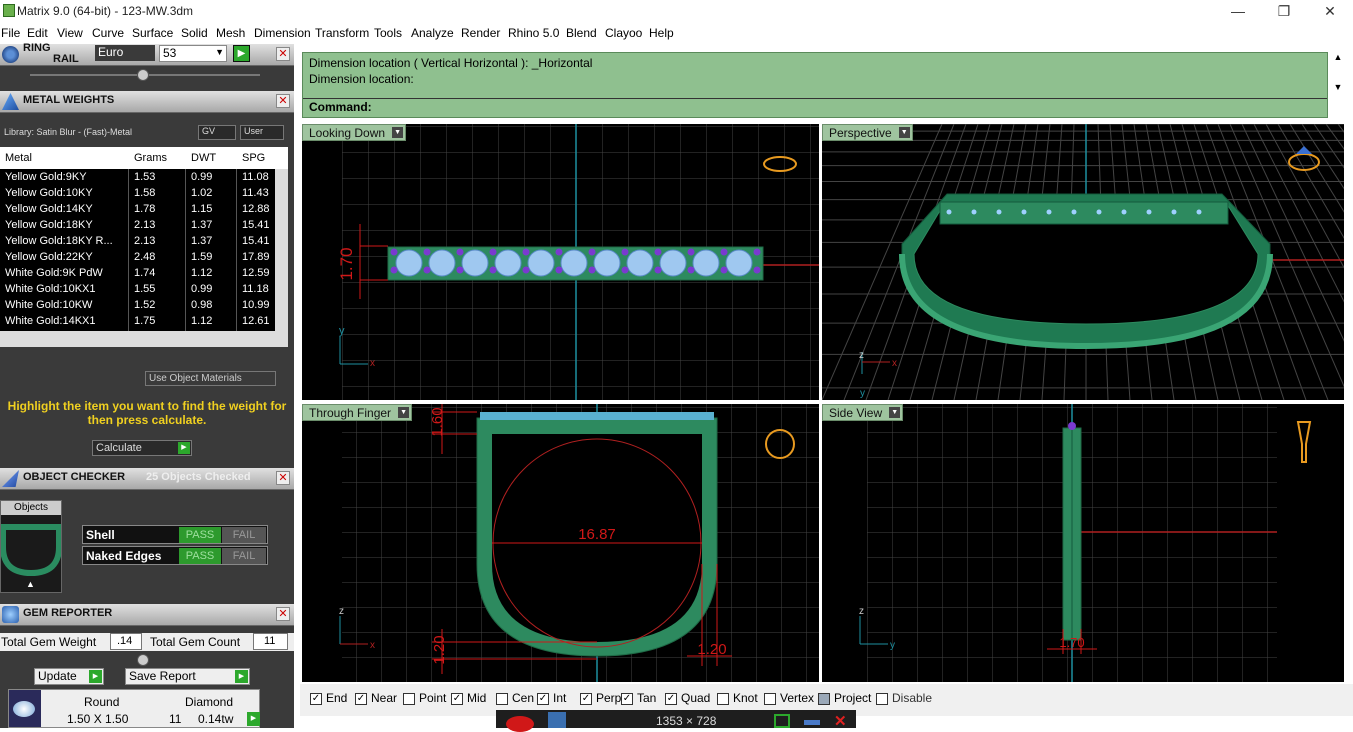 This screenshot has width=1353, height=732. I want to click on objects-thumbnail: Objects ▲, so click(31, 546).